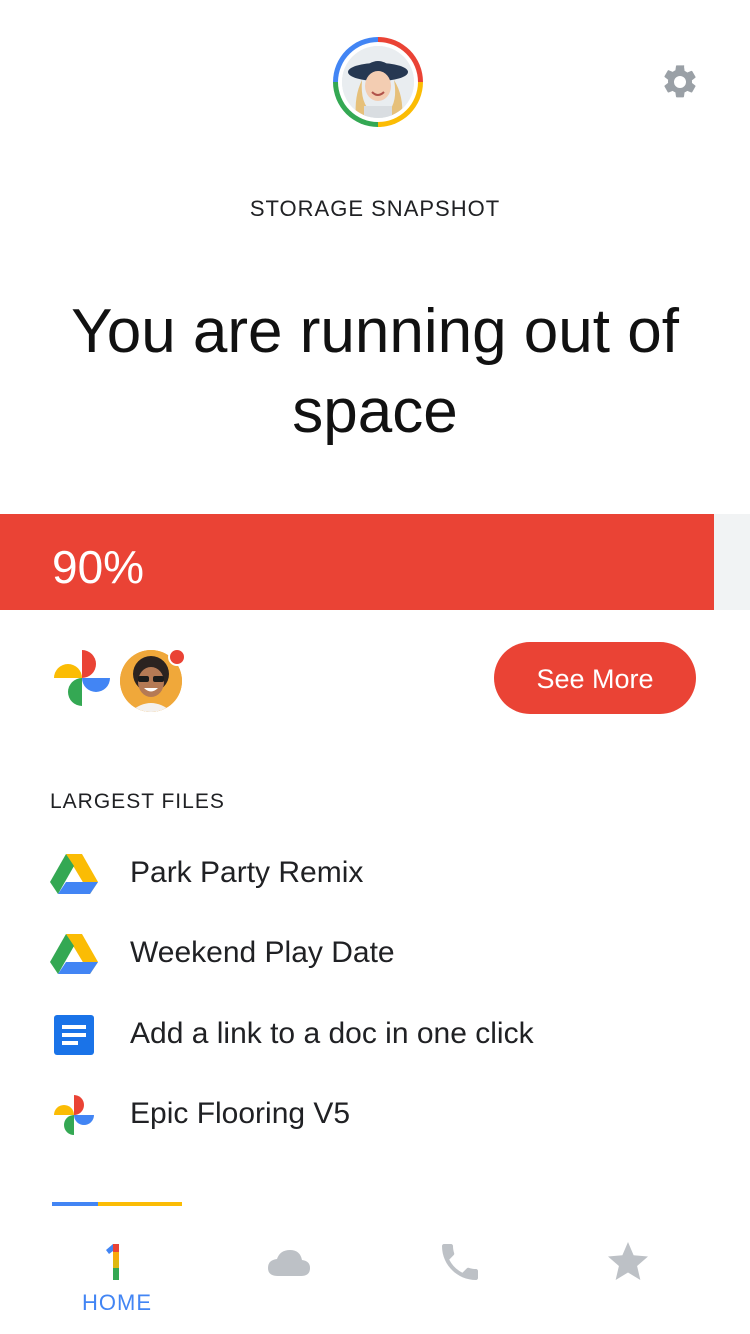 The image size is (750, 1334). I want to click on file-list-item: Park Party Remix, so click(380, 872).